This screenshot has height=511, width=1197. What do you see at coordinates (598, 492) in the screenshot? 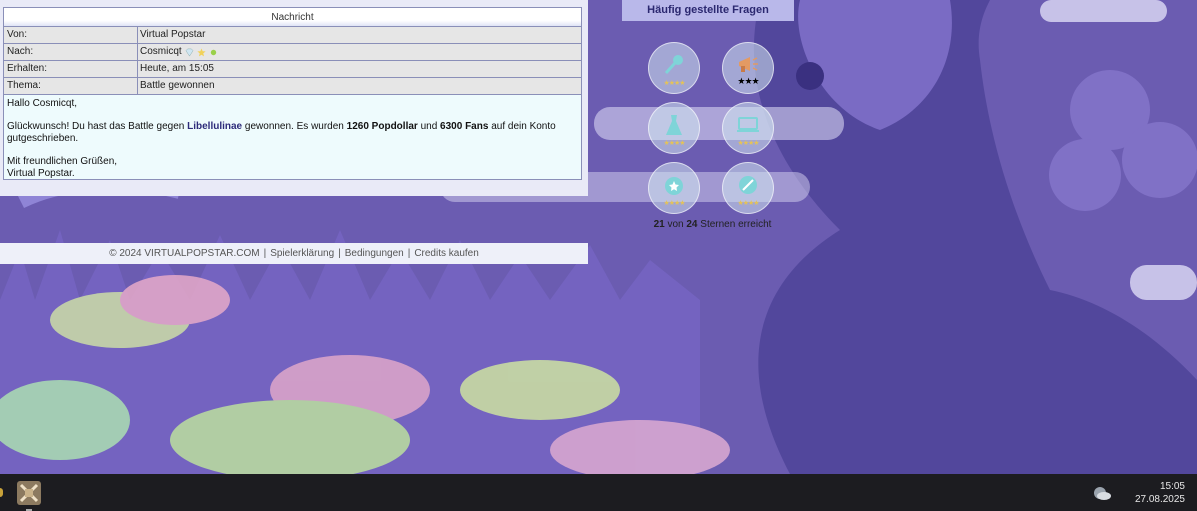
I see `taskbar: 15:05 27.08.2025` at bounding box center [598, 492].